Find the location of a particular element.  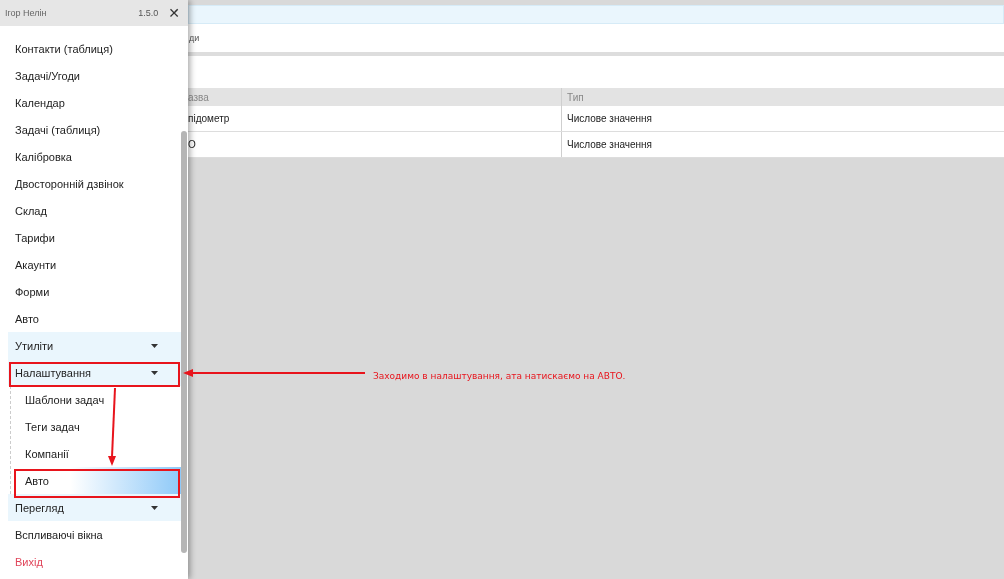

submenu-item: Компанії is located at coordinates (96, 453).